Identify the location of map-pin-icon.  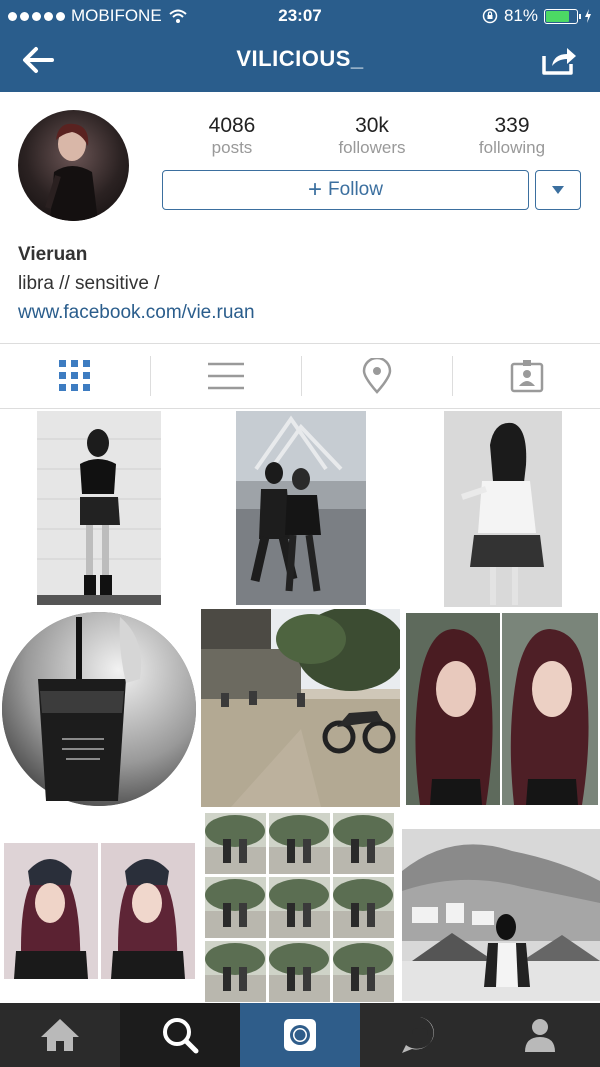
(377, 376).